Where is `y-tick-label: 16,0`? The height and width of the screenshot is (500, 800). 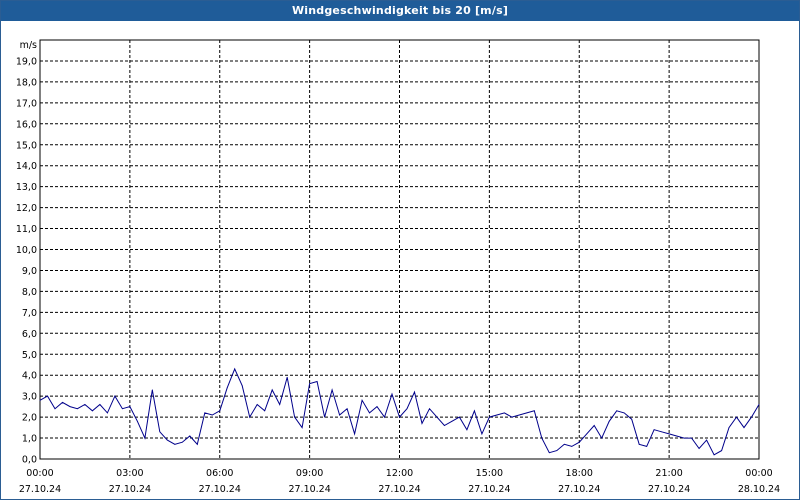
y-tick-label: 16,0 is located at coordinates (26, 124).